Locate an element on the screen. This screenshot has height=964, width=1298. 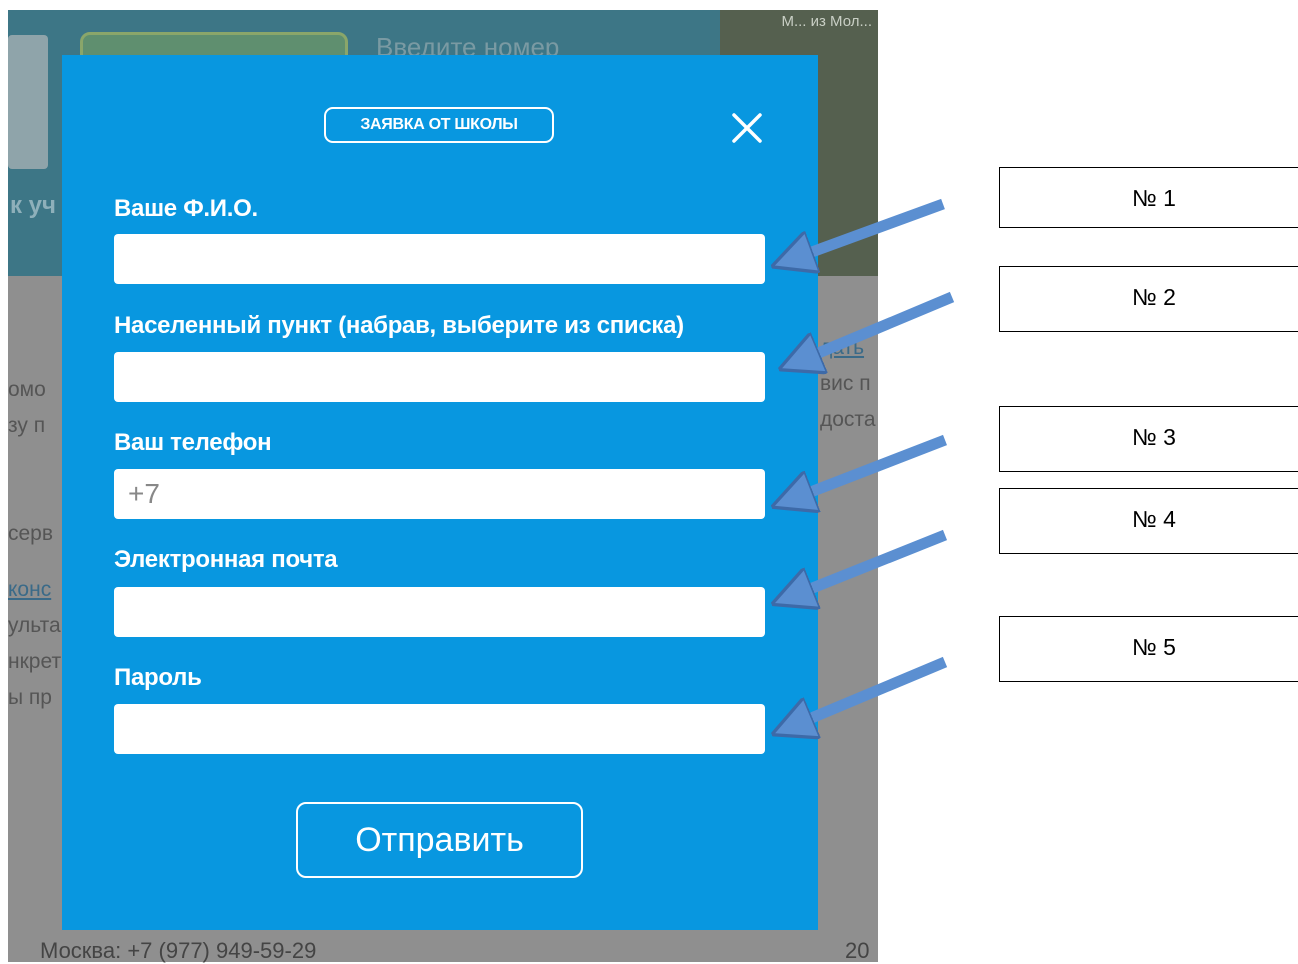
background-text-right: дать вис п доста is located at coordinates (848, 384).